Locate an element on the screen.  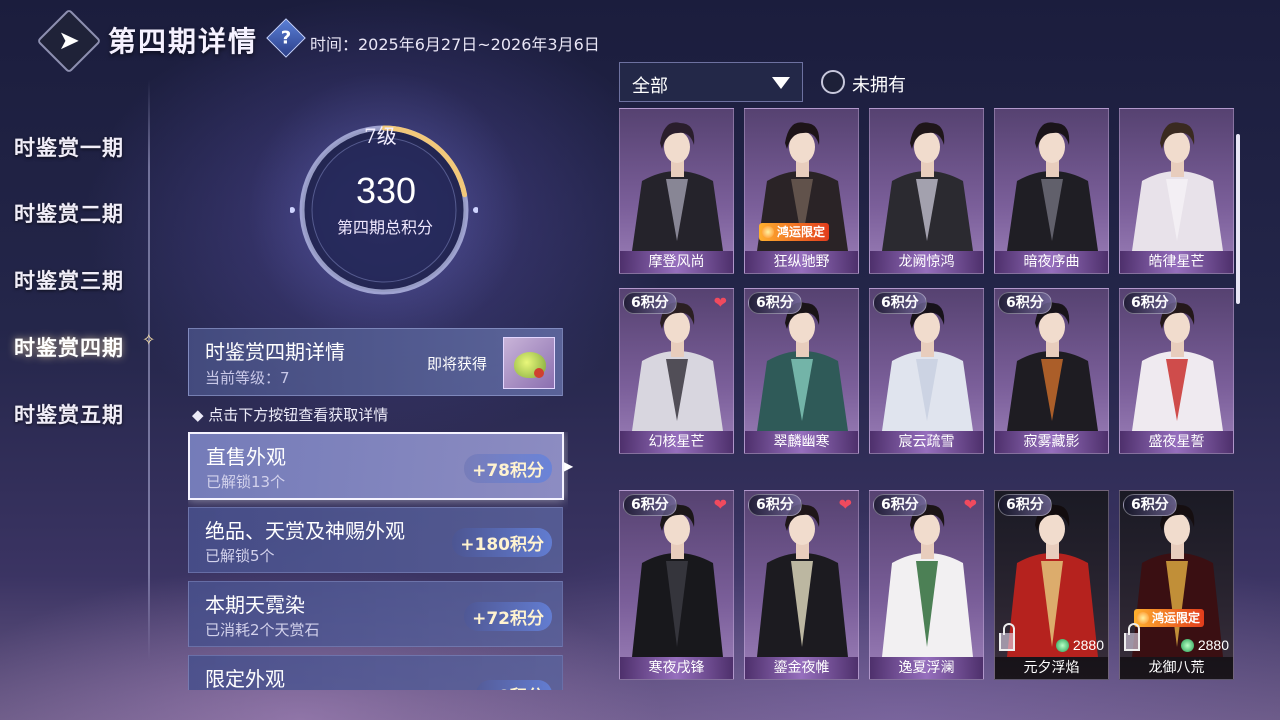
back-arrow-icon: ➤ is located at coordinates (69, 41).